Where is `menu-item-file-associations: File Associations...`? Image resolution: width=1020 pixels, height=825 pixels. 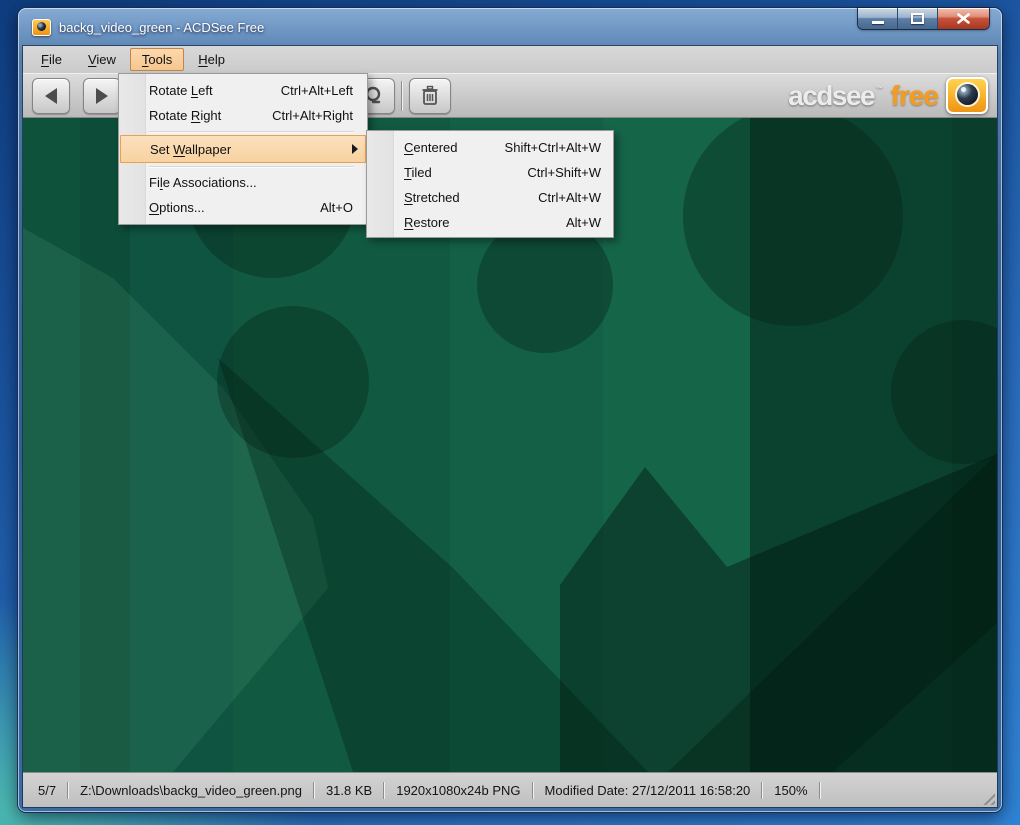
menu-item-file-associations: File Associations... is located at coordinates (243, 182).